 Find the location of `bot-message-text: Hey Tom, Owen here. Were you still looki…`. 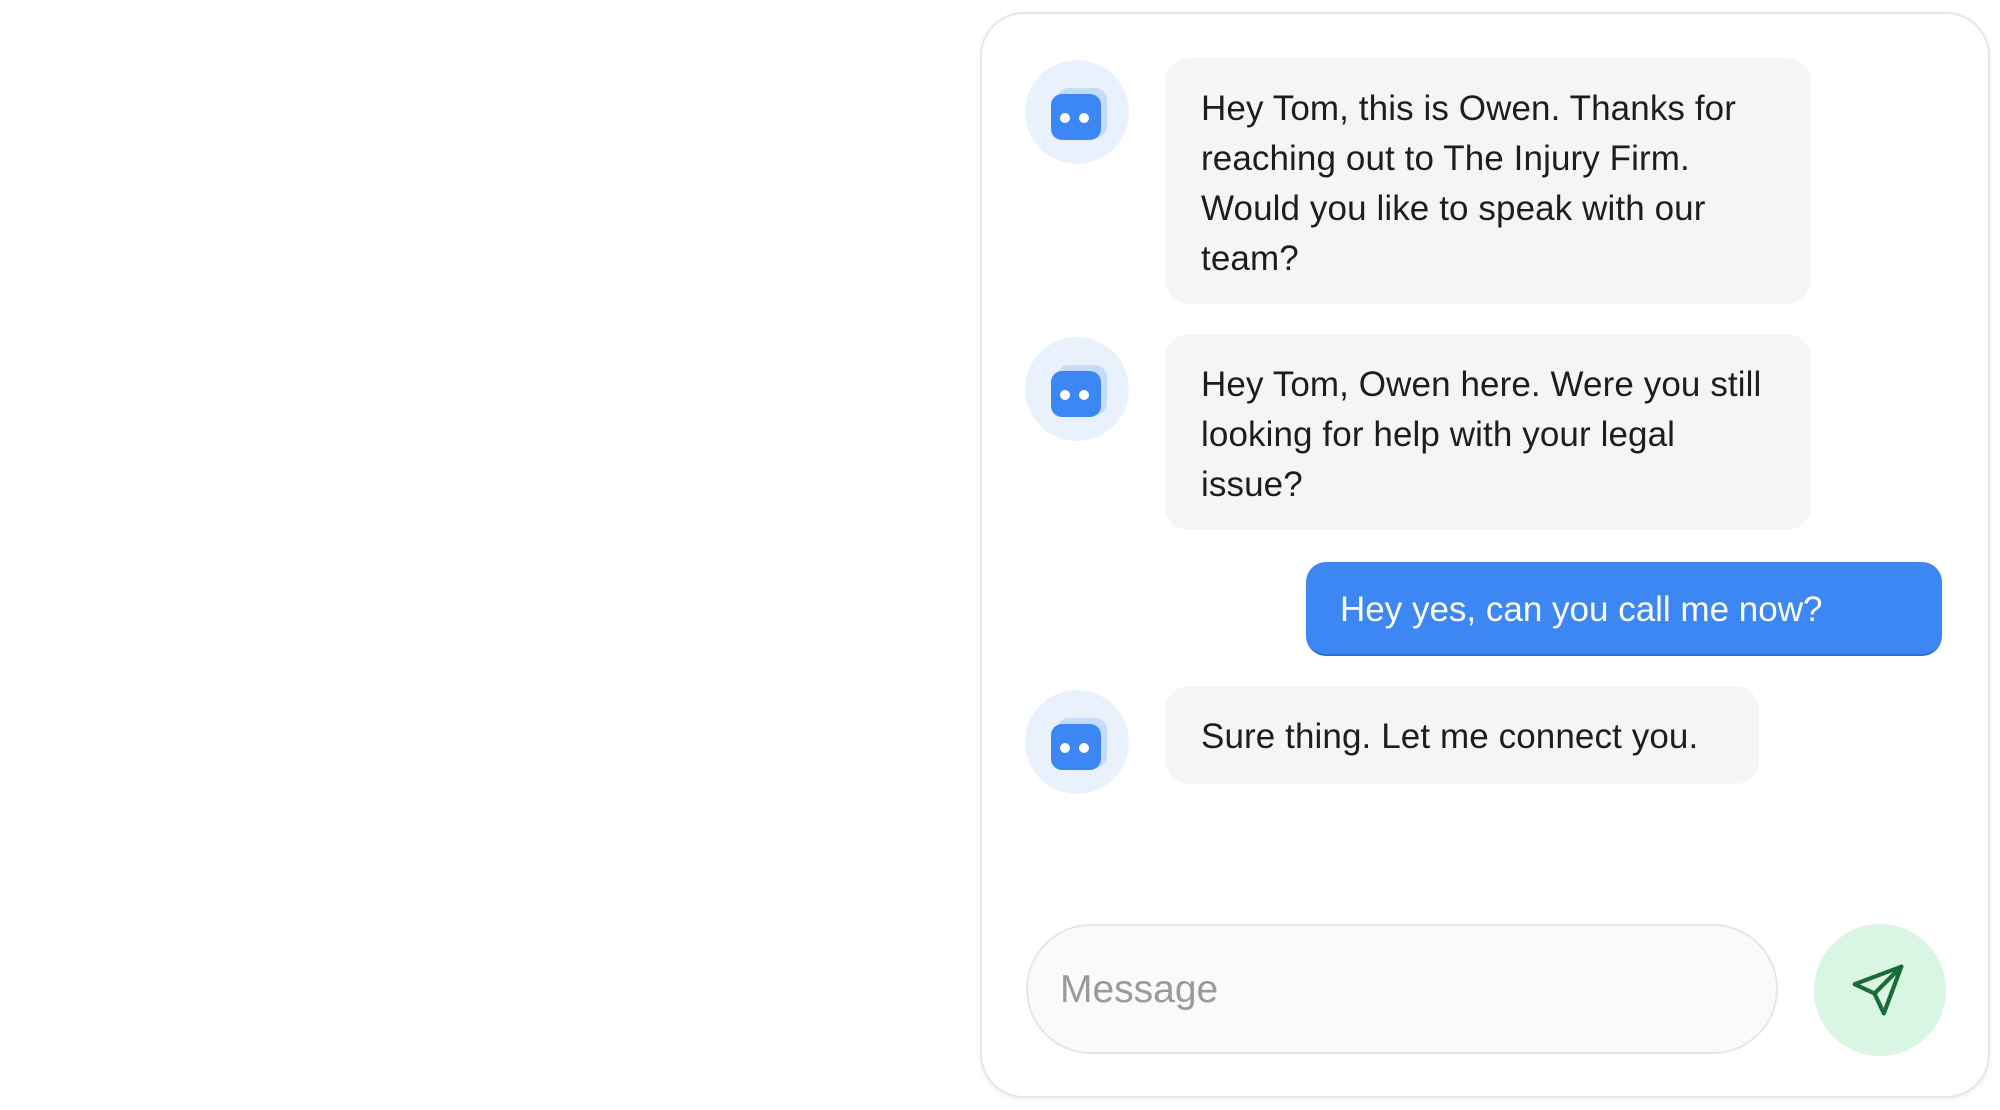

bot-message-text: Hey Tom, Owen here. Were you still looki… is located at coordinates (1481, 434).